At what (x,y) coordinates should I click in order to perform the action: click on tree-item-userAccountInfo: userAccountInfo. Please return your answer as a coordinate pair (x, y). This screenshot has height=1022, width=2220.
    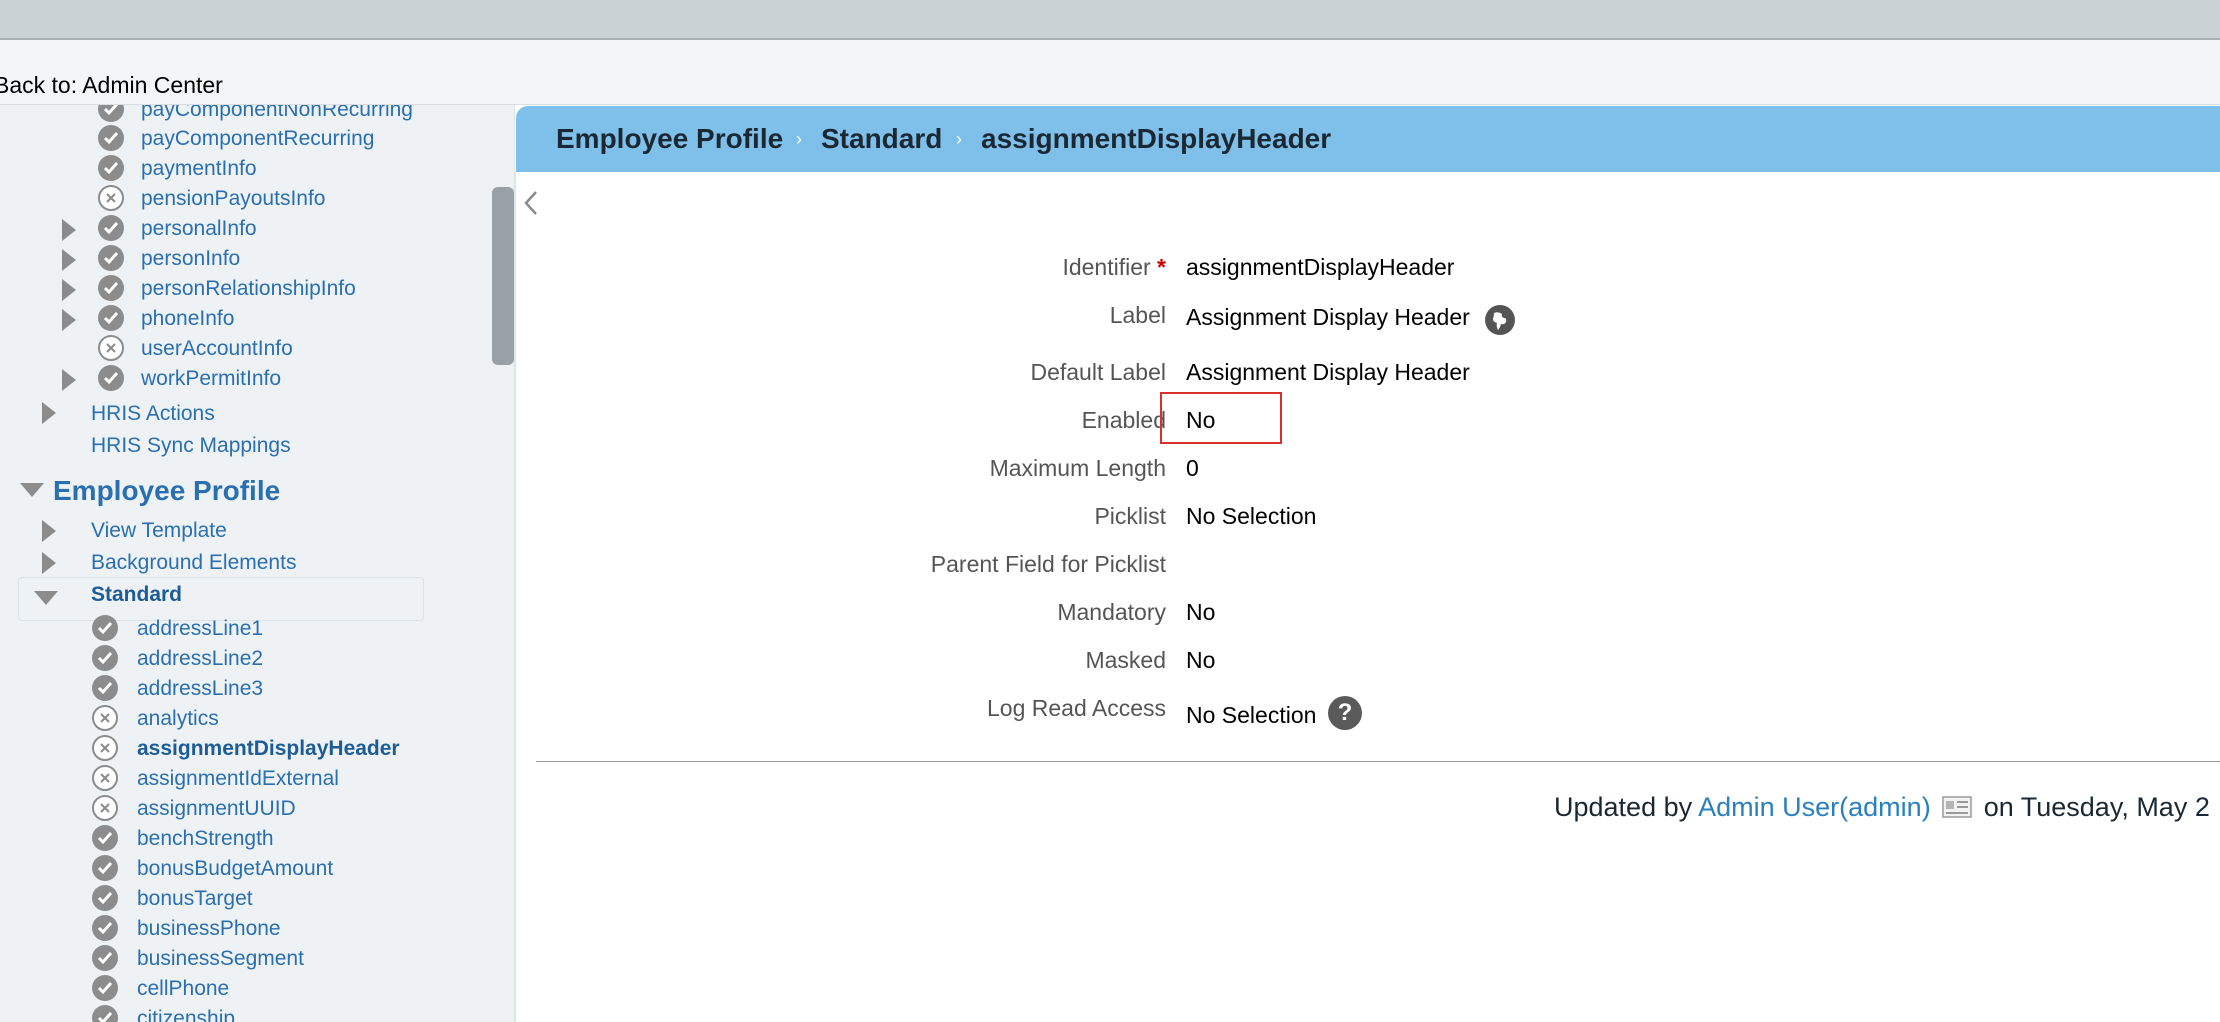
    Looking at the image, I should click on (217, 349).